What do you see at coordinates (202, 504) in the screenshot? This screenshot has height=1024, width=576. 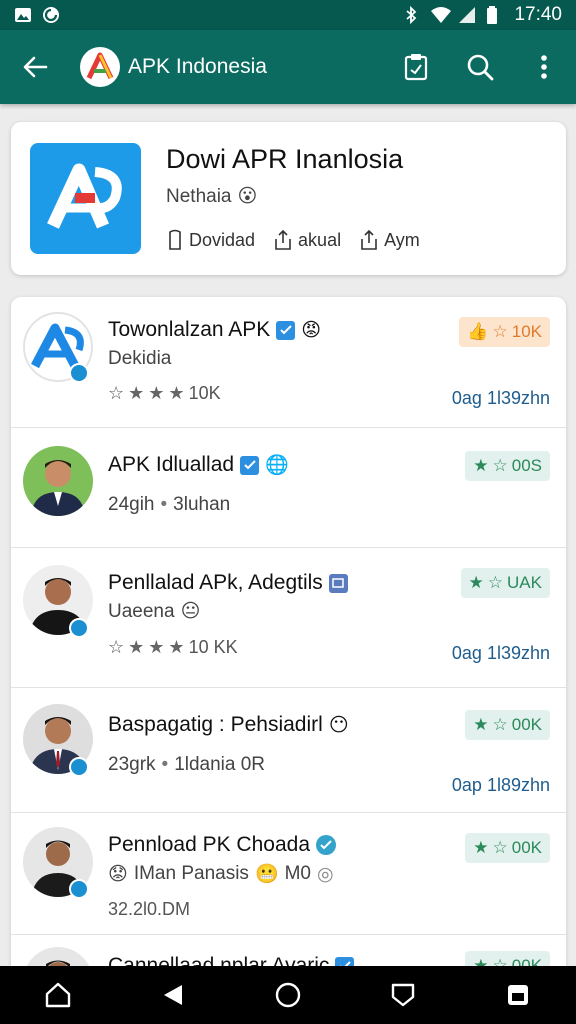 I see `item-subtitle-extra: 3luhan` at bounding box center [202, 504].